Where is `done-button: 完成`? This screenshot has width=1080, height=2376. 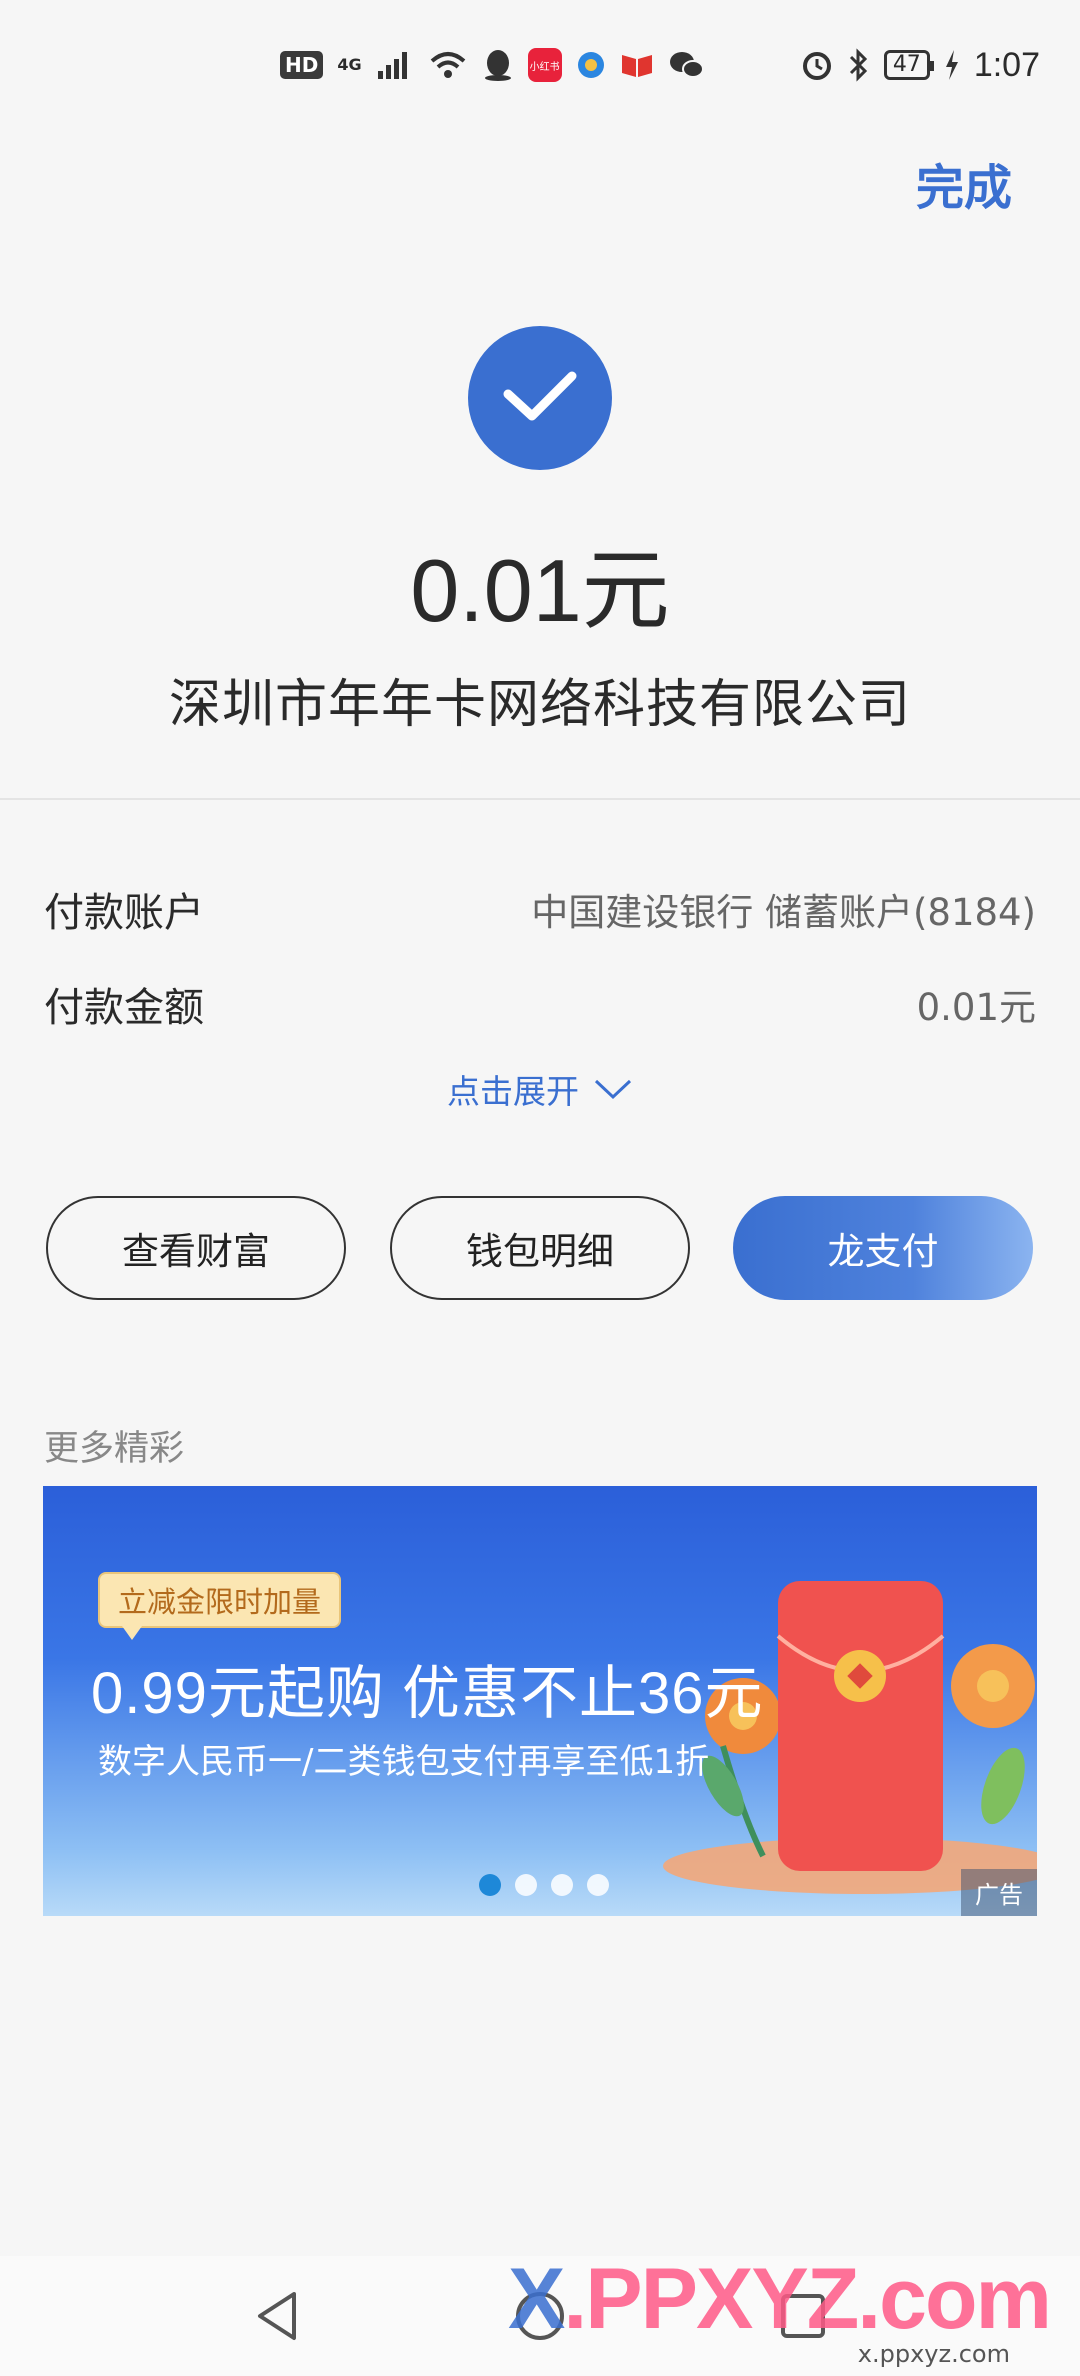 done-button: 完成 is located at coordinates (964, 183).